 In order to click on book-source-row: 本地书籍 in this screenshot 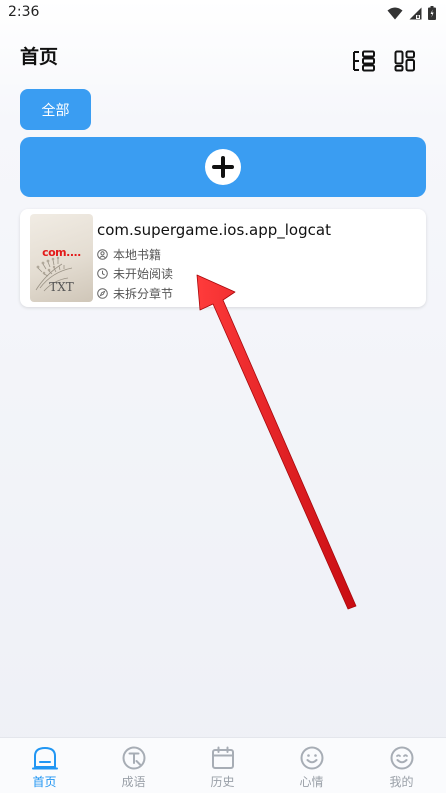, I will do `click(129, 254)`.